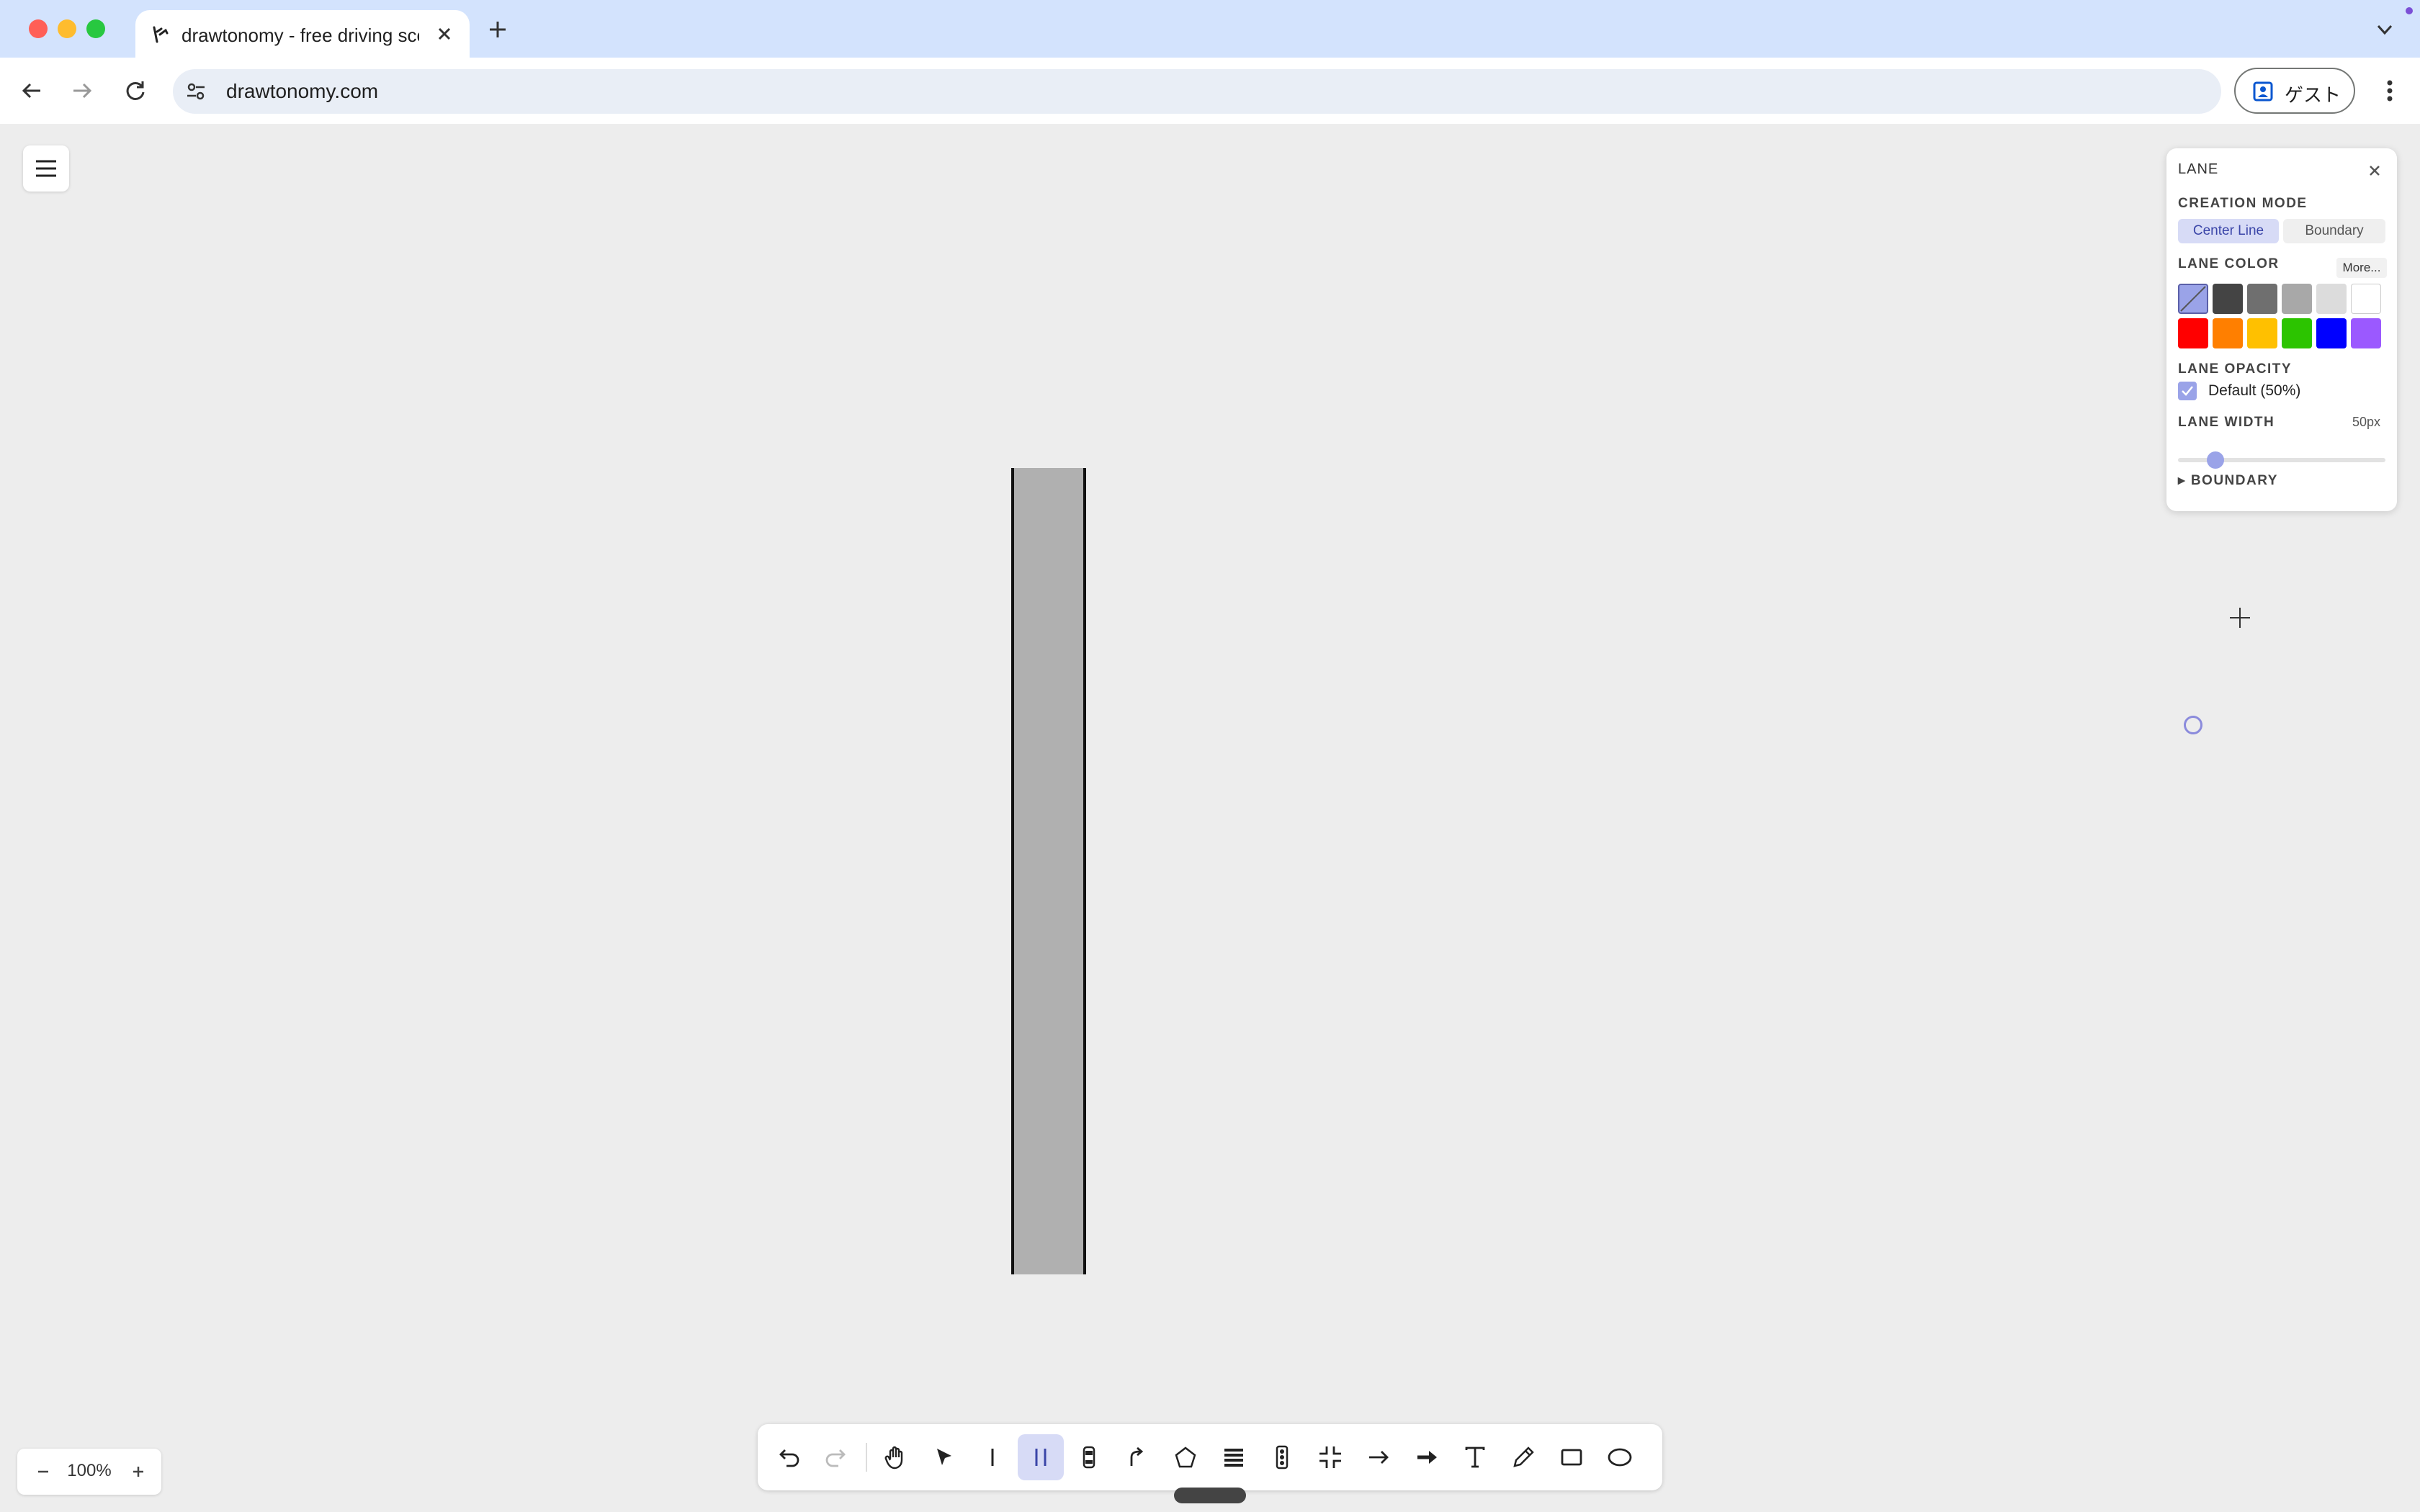  What do you see at coordinates (82, 91) in the screenshot?
I see `forward-arrow-icon` at bounding box center [82, 91].